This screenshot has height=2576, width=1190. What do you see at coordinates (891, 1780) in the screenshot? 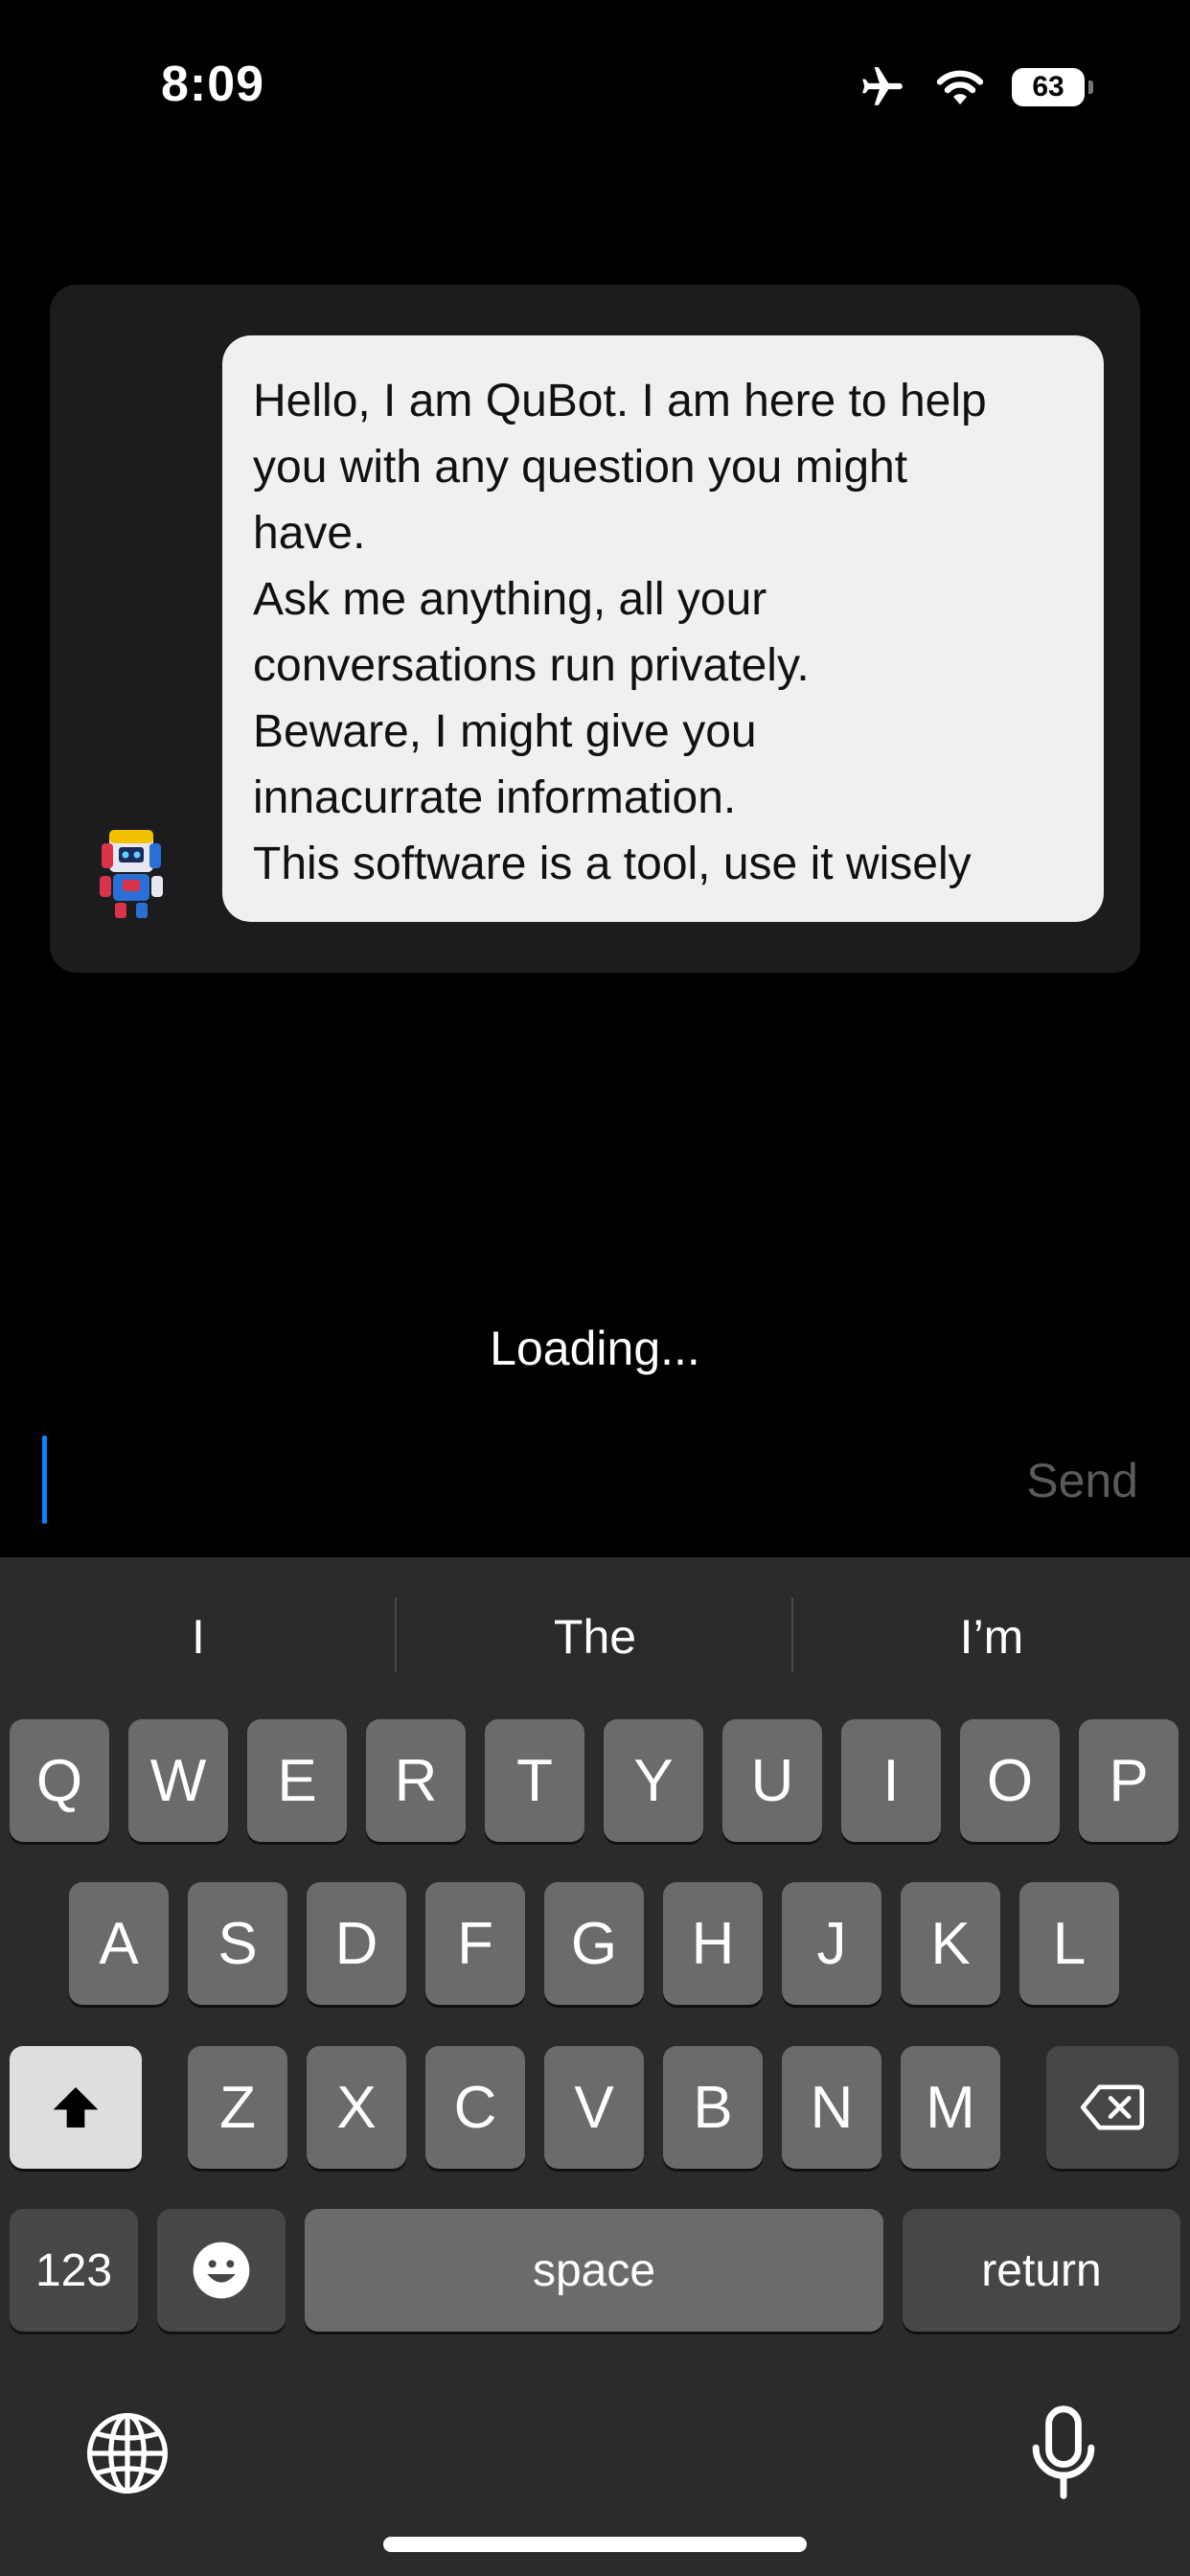
I see `key-i: I` at bounding box center [891, 1780].